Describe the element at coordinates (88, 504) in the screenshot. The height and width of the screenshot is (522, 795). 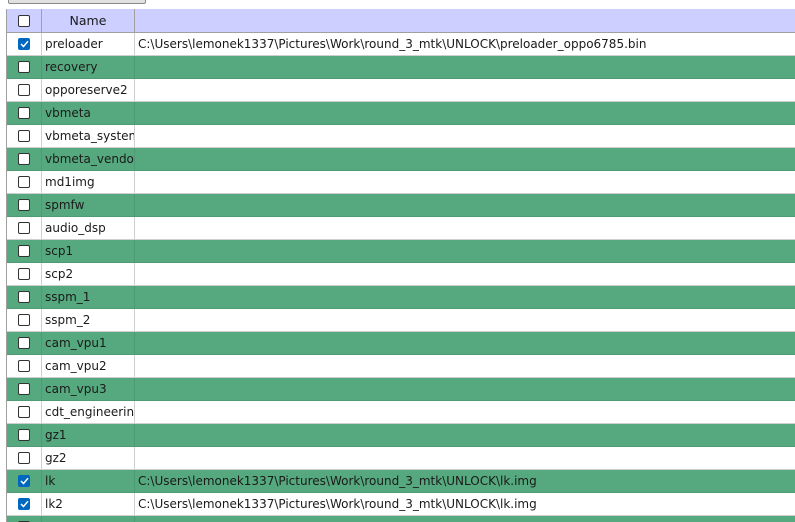
I see `partition-name-cell: lk2` at that location.